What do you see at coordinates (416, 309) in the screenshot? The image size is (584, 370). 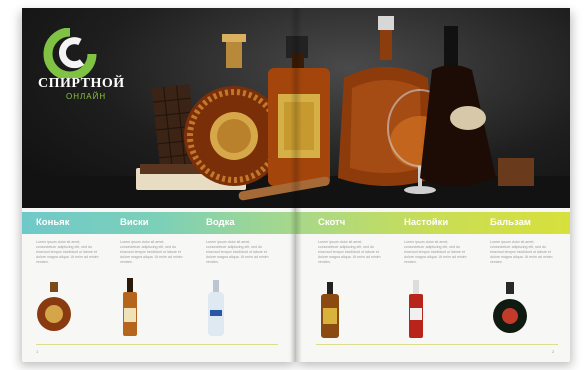 I see `tincture-bottle-icon` at bounding box center [416, 309].